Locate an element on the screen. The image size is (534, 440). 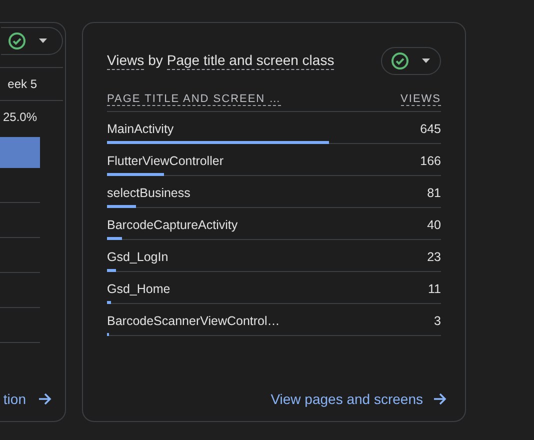
table-cell: 3 is located at coordinates (437, 321).